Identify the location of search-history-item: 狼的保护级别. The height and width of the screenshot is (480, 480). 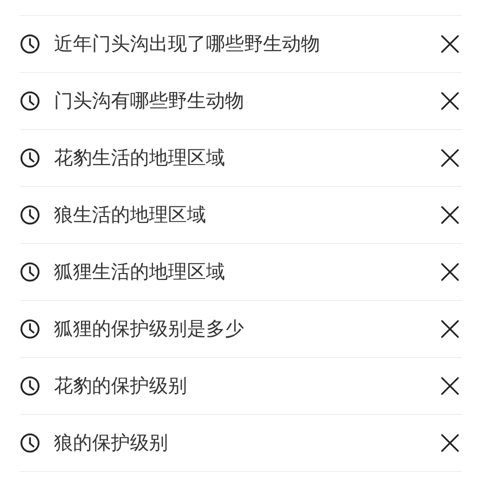
(247, 443).